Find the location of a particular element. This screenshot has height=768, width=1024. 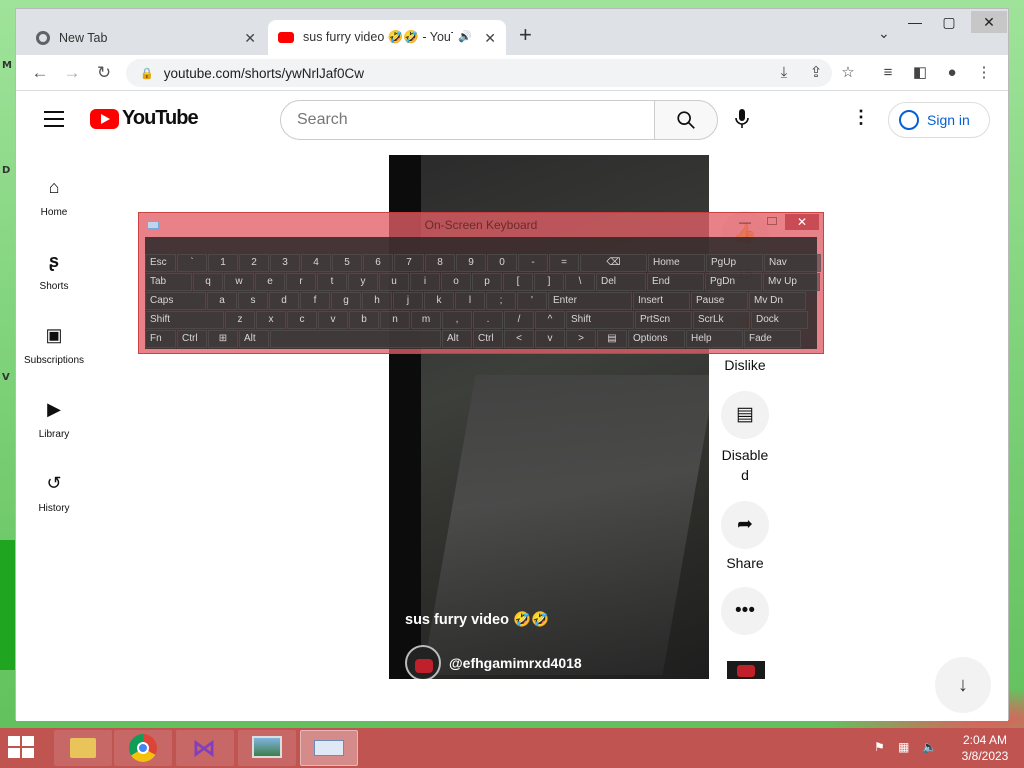

window-close-button: ✕ is located at coordinates (989, 22).